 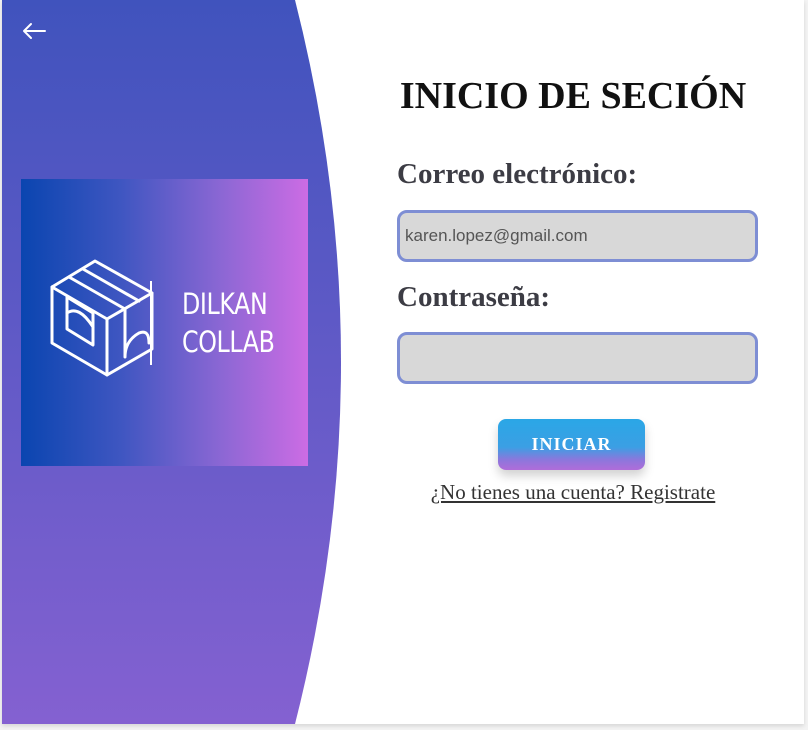 What do you see at coordinates (228, 323) in the screenshot?
I see `brand-name: DILKAN COLLAB` at bounding box center [228, 323].